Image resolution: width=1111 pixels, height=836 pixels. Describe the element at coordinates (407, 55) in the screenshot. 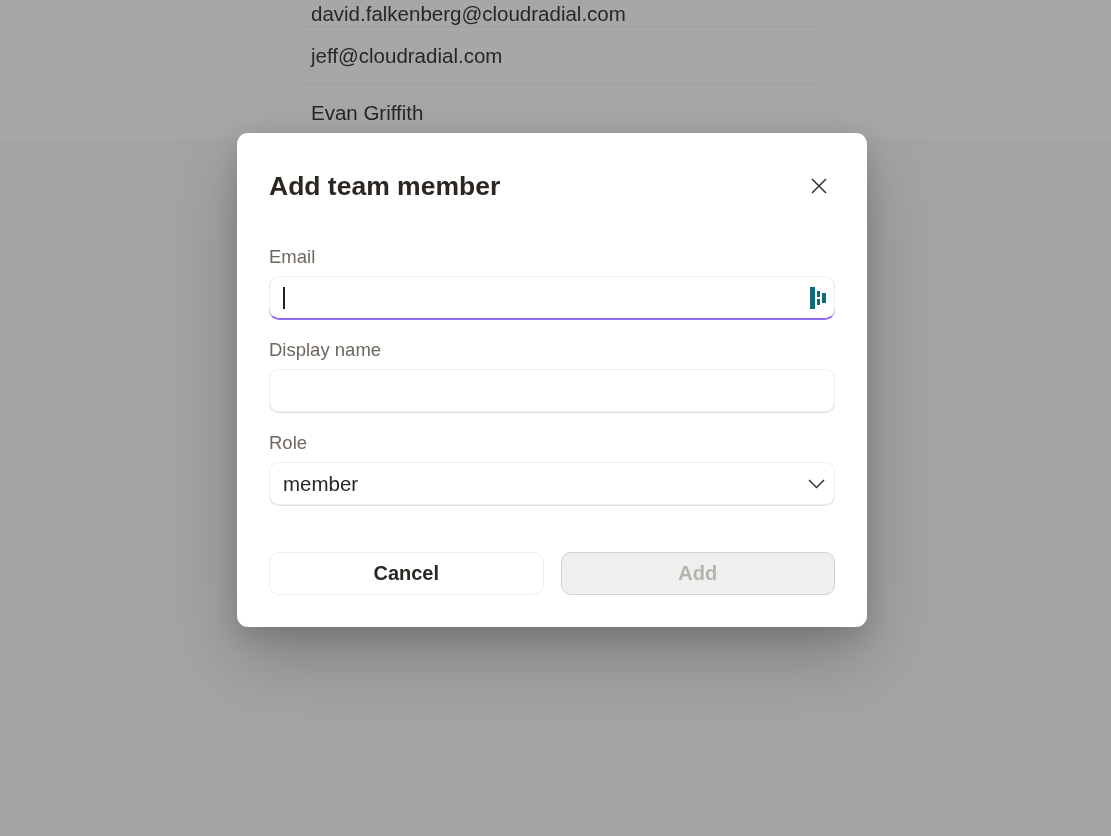

I see `list-item-text: jeff@cloudradial.com` at that location.